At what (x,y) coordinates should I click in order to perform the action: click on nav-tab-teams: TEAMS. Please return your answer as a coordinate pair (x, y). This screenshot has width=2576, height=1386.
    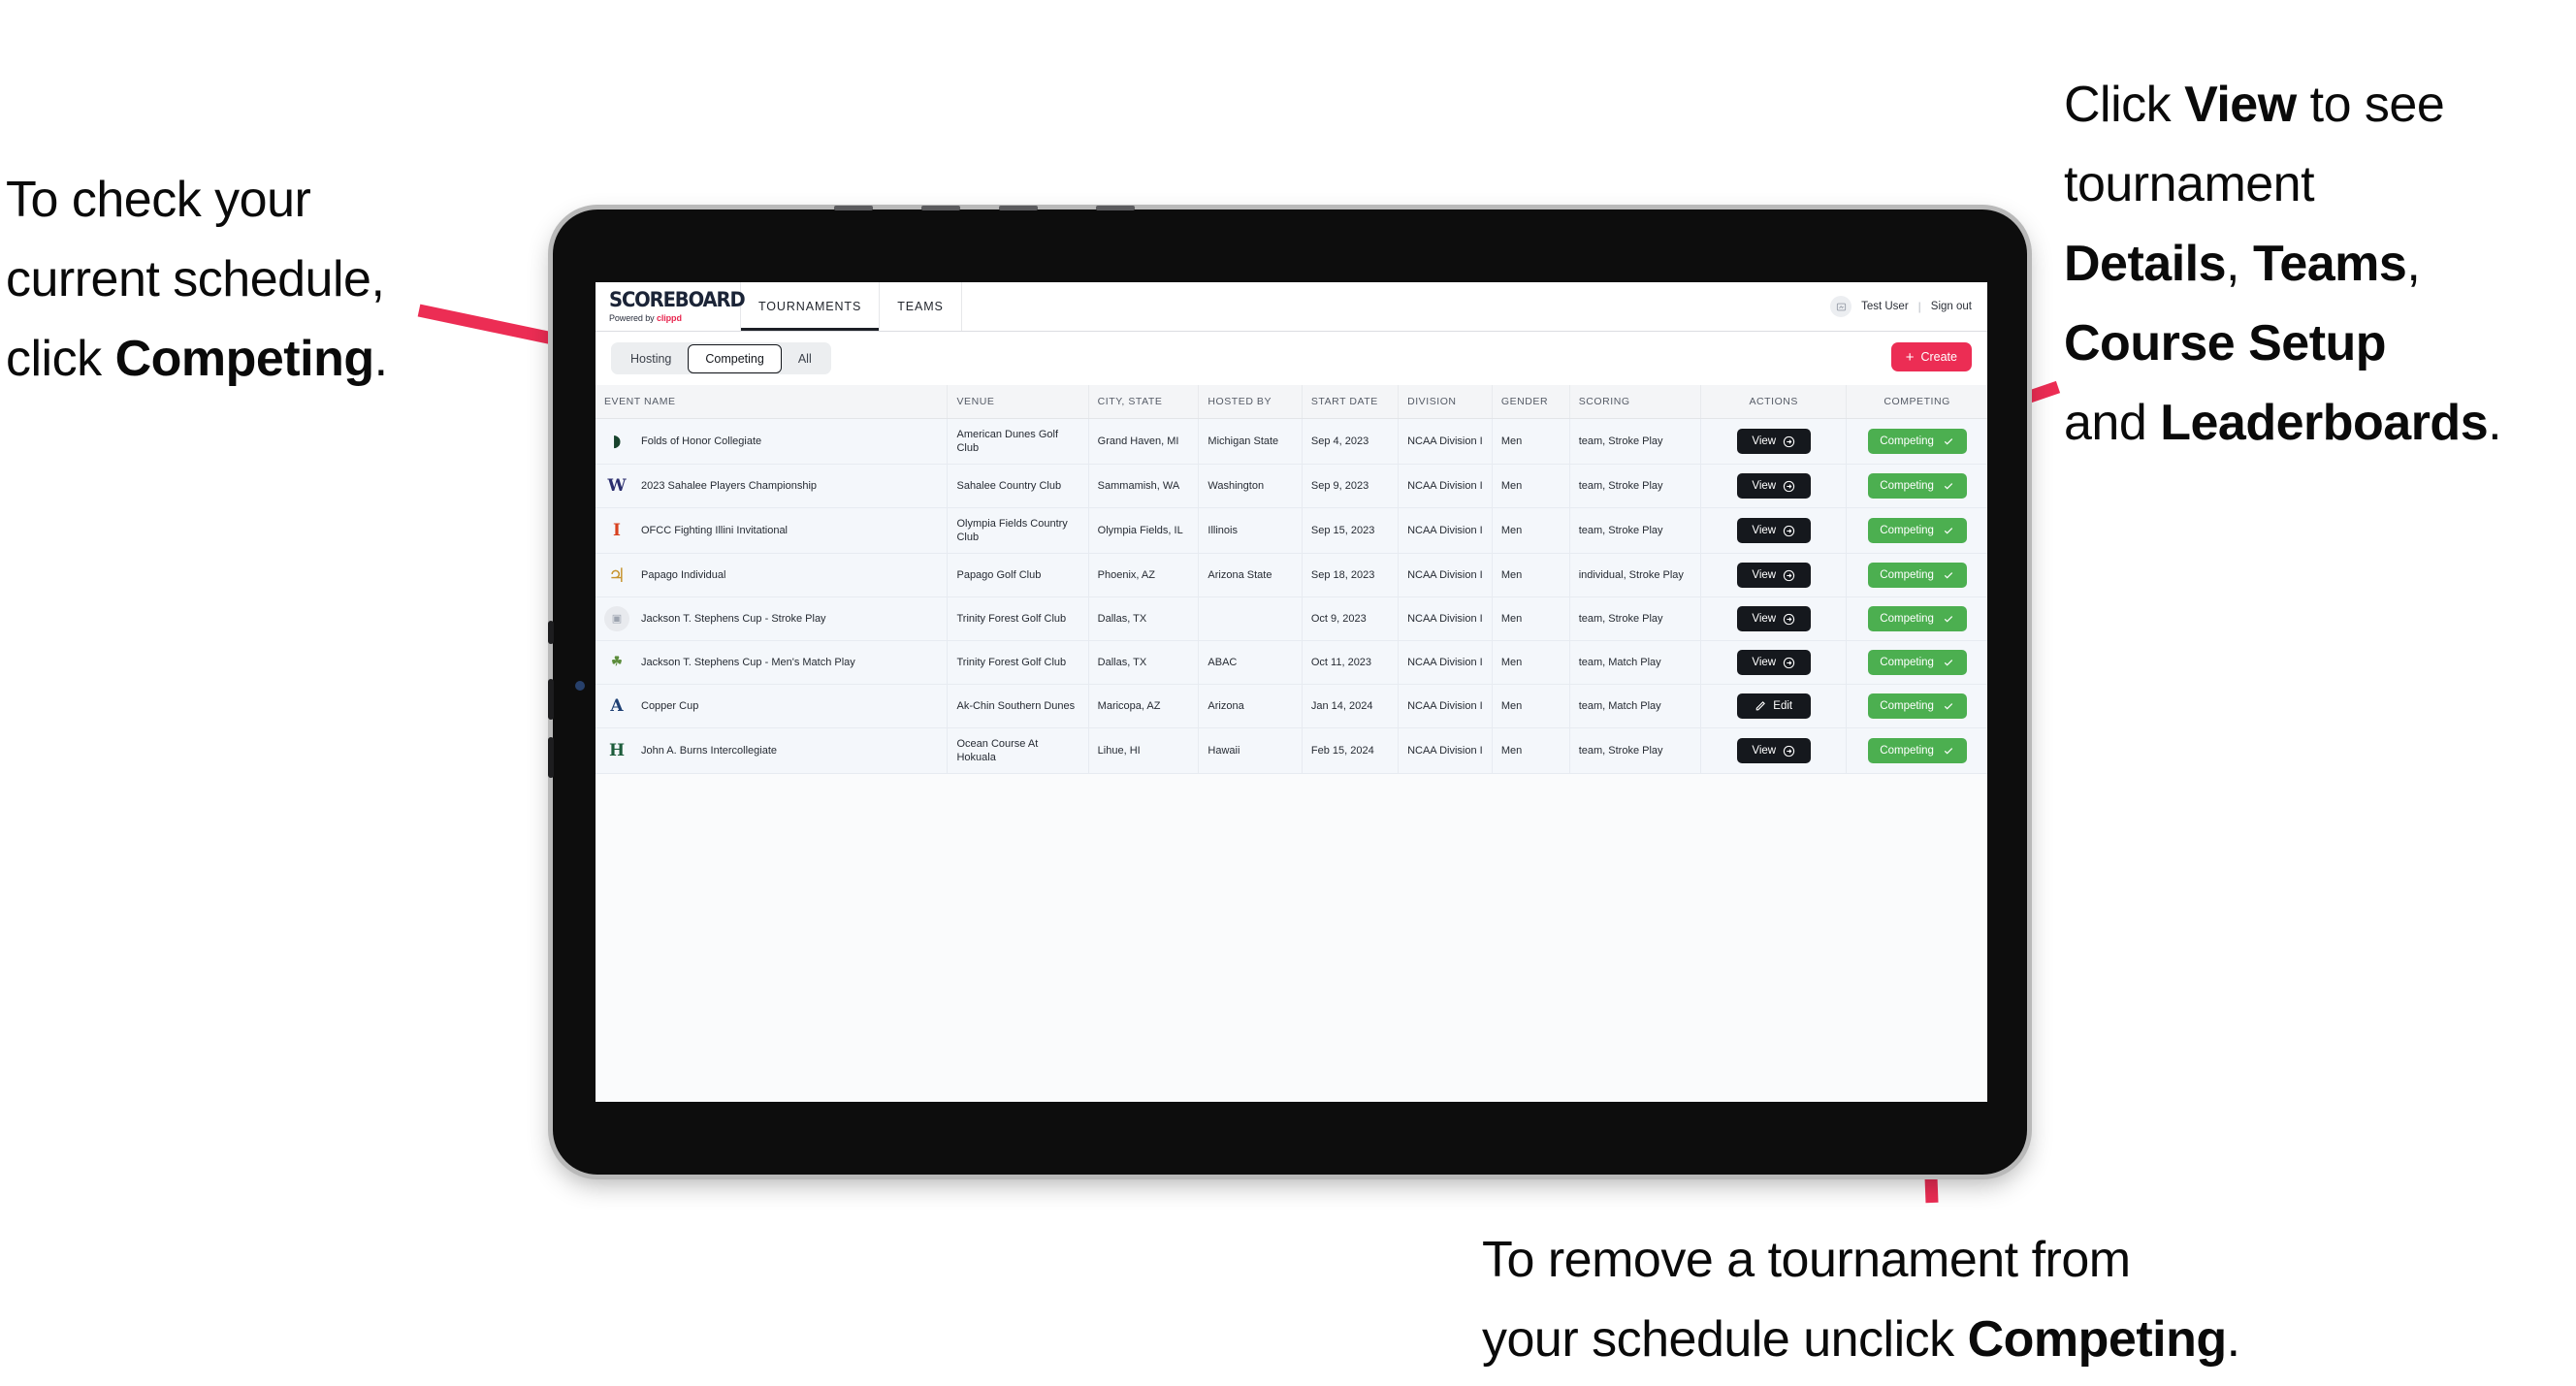
    Looking at the image, I should click on (921, 306).